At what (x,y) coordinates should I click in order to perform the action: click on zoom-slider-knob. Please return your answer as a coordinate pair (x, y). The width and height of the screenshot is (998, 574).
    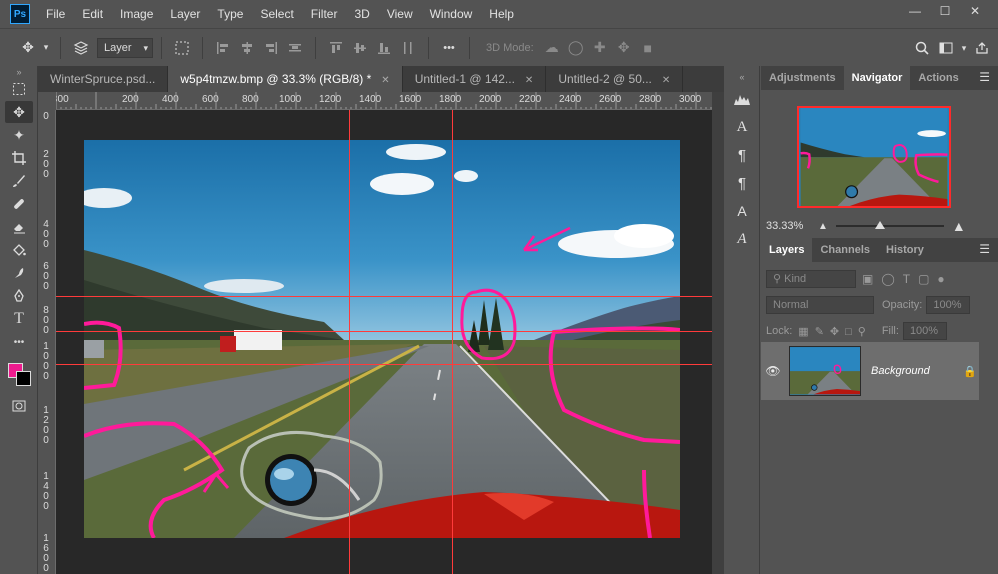
    Looking at the image, I should click on (880, 225).